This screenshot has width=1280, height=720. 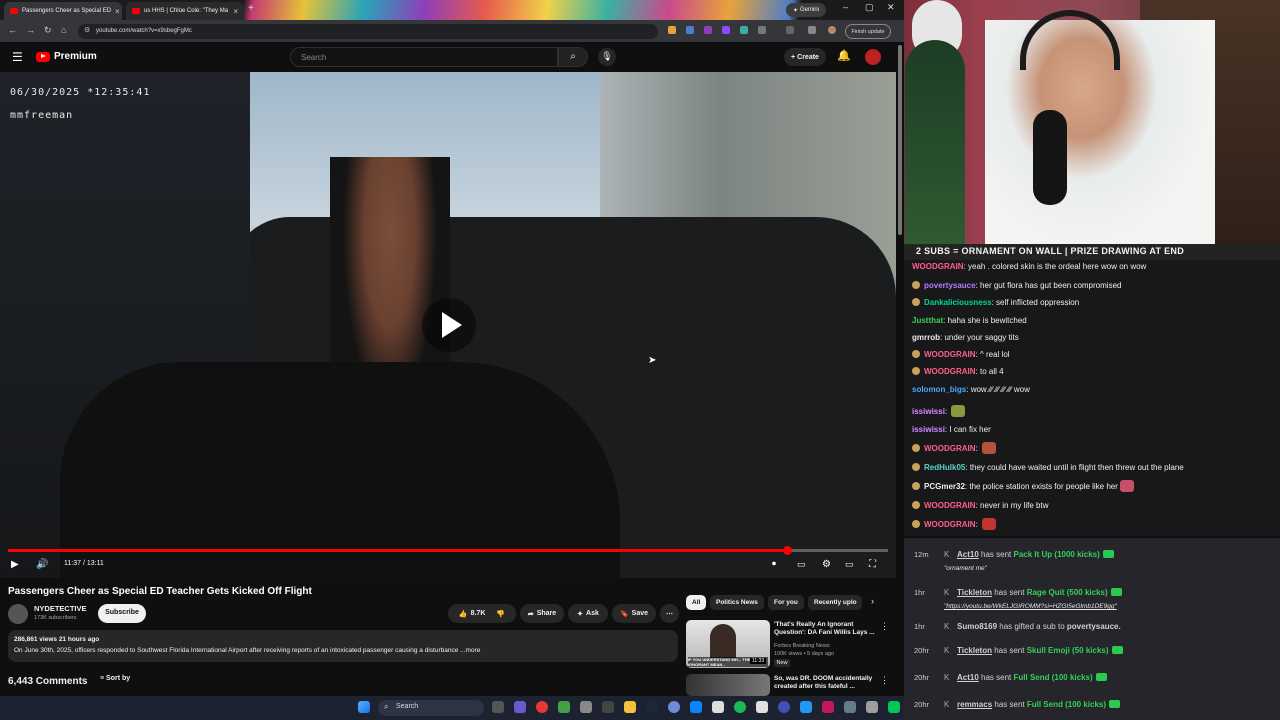 I want to click on channel-name: NYDETECTIVE, so click(x=60, y=608).